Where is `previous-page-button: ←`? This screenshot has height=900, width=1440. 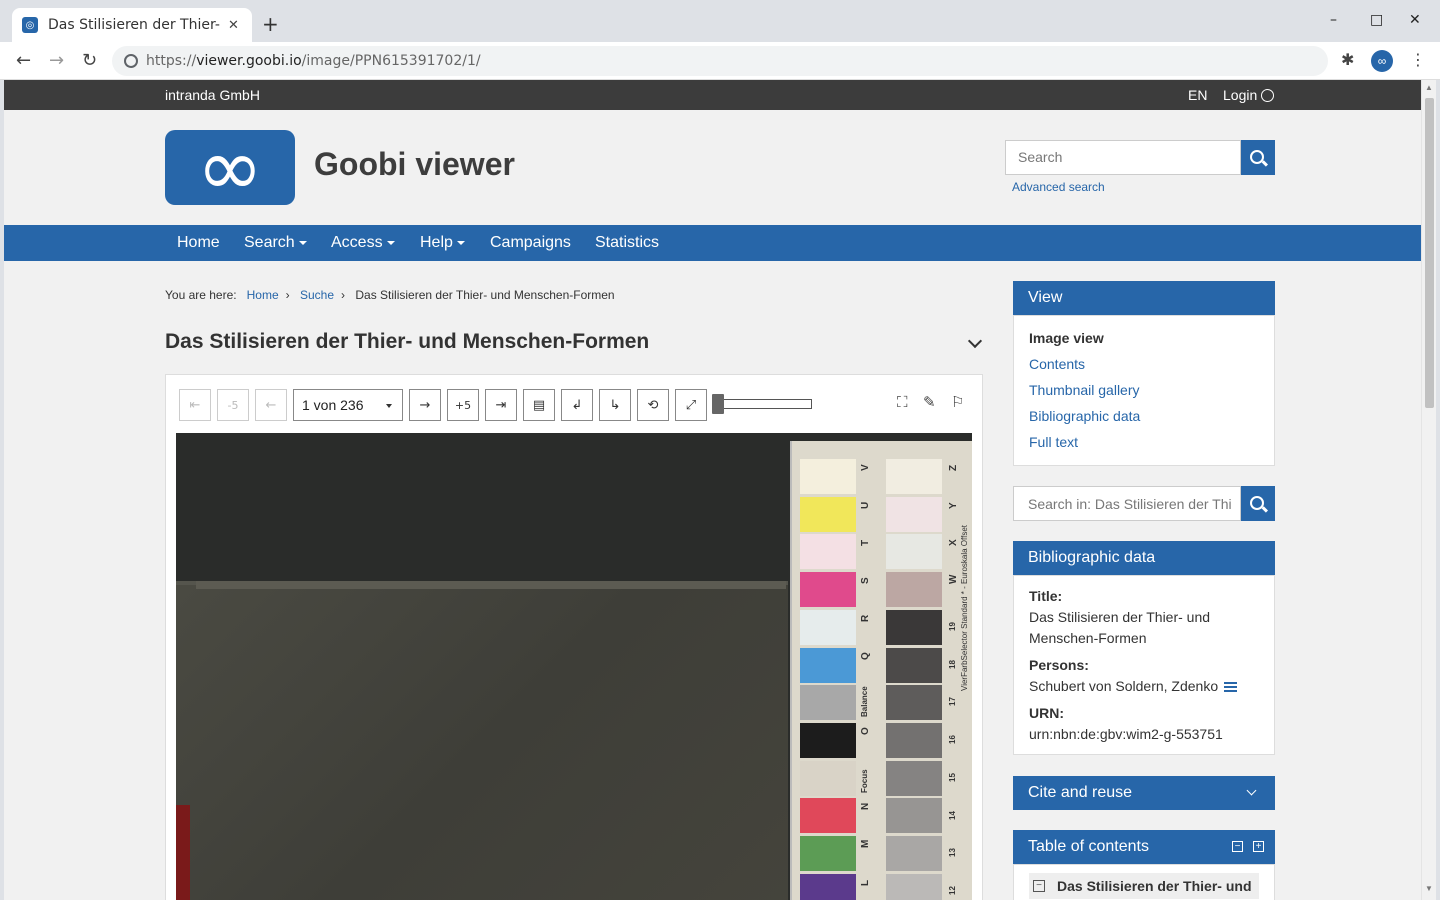
previous-page-button: ← is located at coordinates (271, 405).